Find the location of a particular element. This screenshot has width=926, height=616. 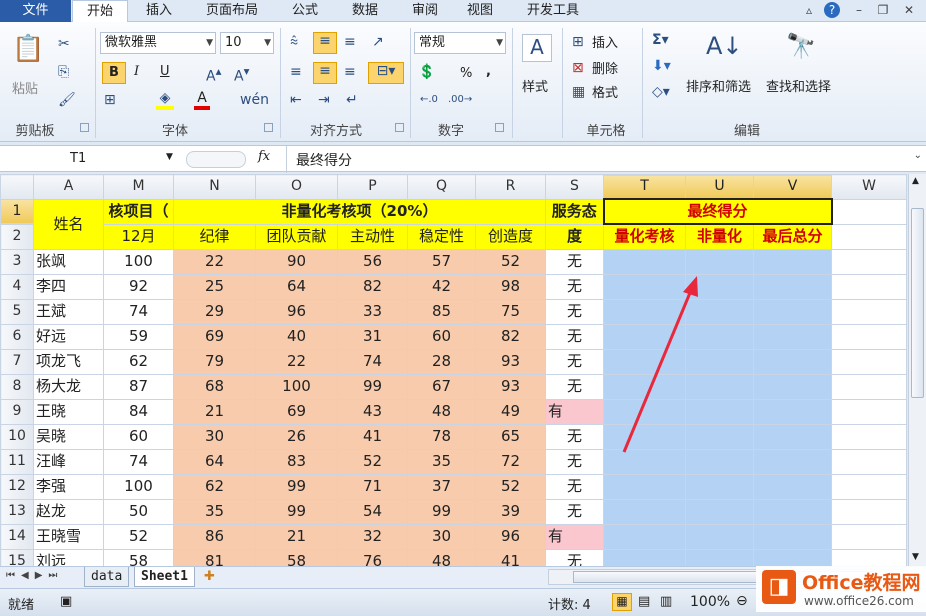

row-header: 6 is located at coordinates (17, 336).